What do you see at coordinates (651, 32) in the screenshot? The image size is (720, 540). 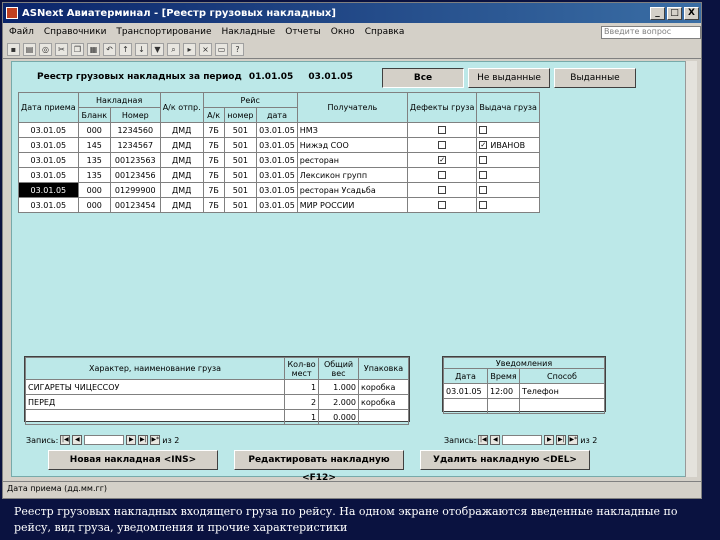 I see `help-search-input: Введите вопрос` at bounding box center [651, 32].